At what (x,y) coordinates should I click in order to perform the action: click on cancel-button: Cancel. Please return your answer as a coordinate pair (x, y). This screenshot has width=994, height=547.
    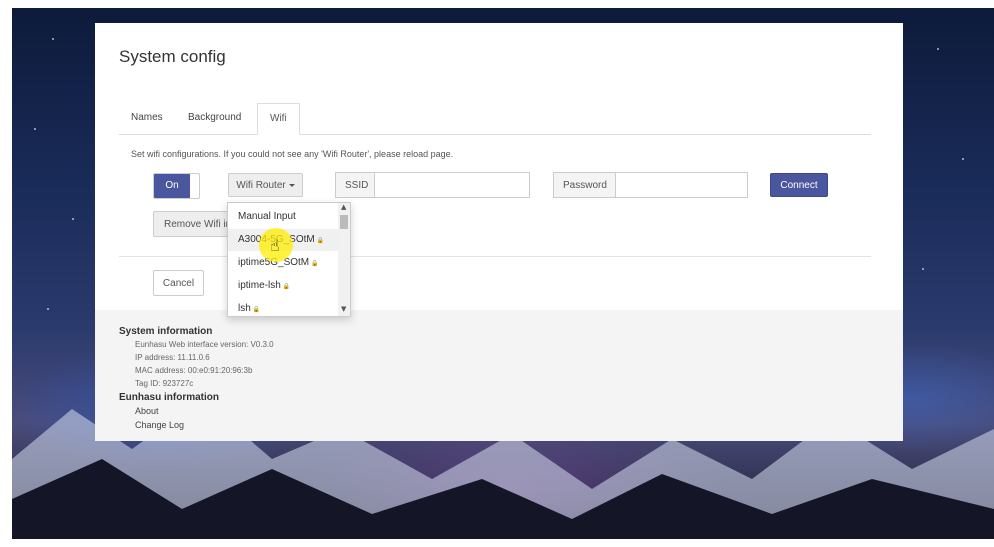
    Looking at the image, I should click on (178, 283).